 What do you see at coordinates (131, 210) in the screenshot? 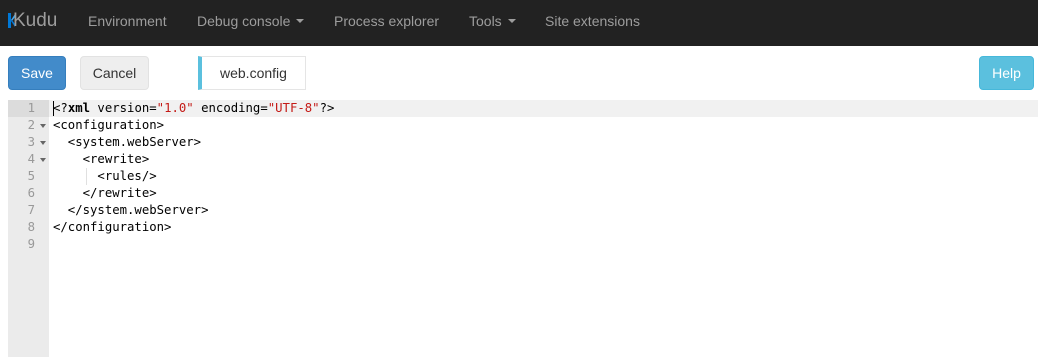
I see `code-line: </system.webServer>` at bounding box center [131, 210].